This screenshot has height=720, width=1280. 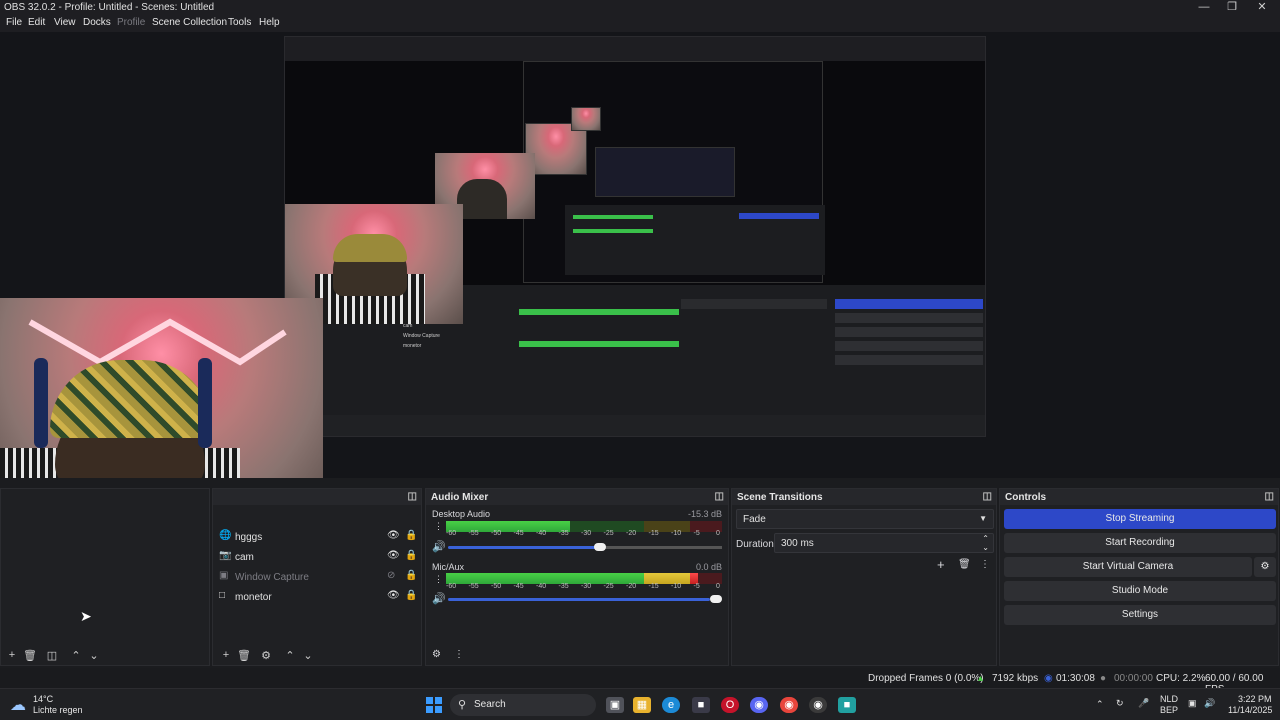 What do you see at coordinates (1209, 703) in the screenshot?
I see `volume-icon: 🔊` at bounding box center [1209, 703].